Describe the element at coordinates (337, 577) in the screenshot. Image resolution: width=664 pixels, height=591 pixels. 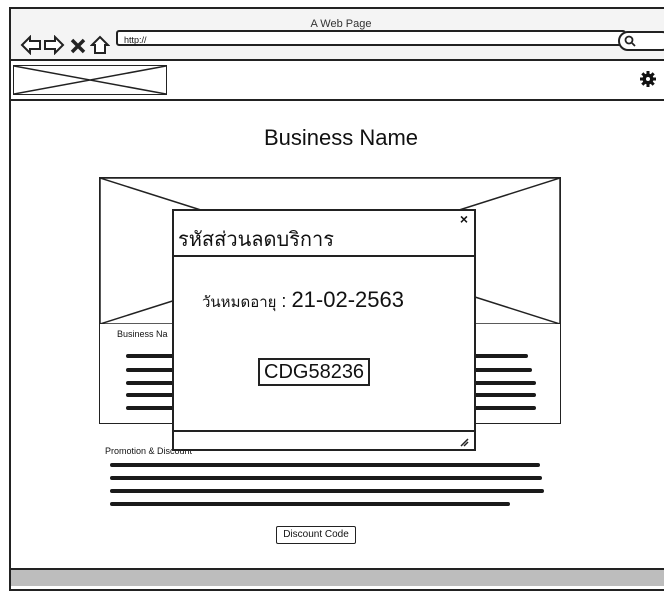
I see `status-bar` at that location.